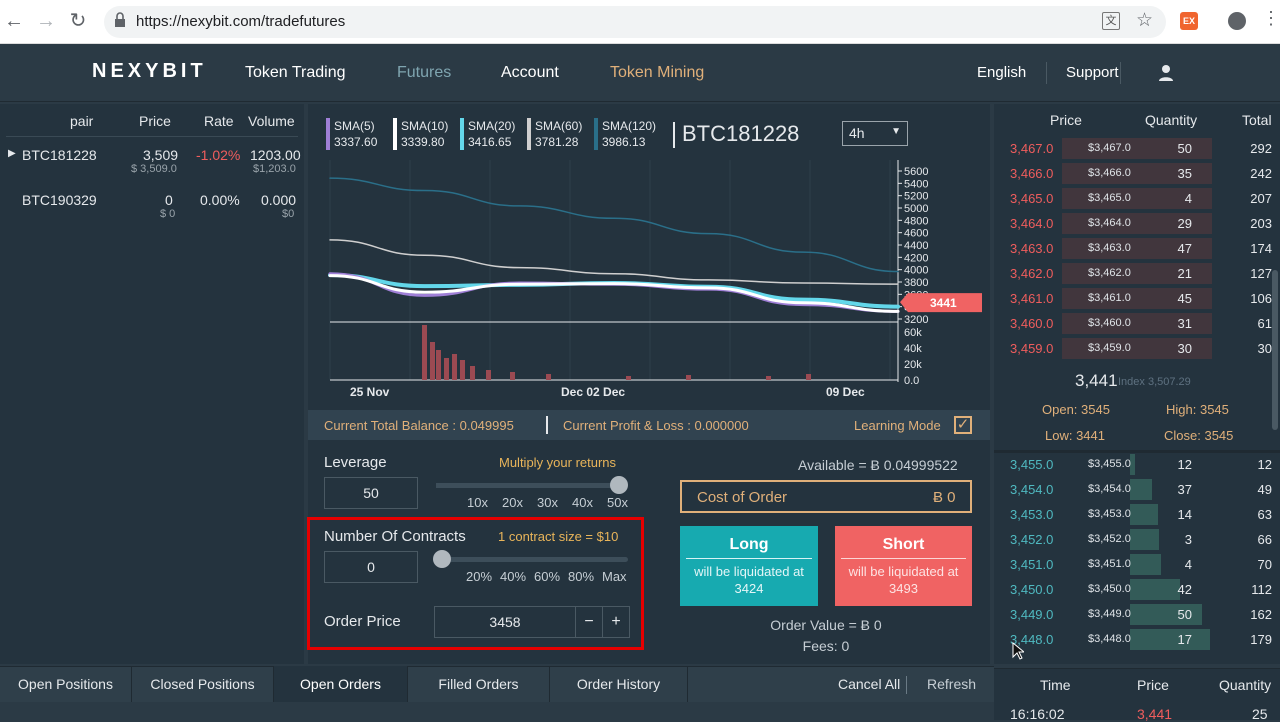  Describe the element at coordinates (1134, 148) in the screenshot. I see `ask-row: 3,467.0 $3,467.0 50 292` at that location.